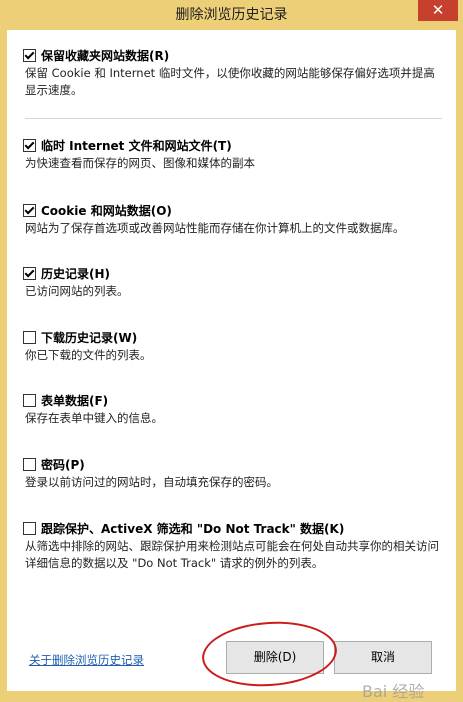  I want to click on option-label: 保留收藏夹网站数据(R), so click(105, 55).